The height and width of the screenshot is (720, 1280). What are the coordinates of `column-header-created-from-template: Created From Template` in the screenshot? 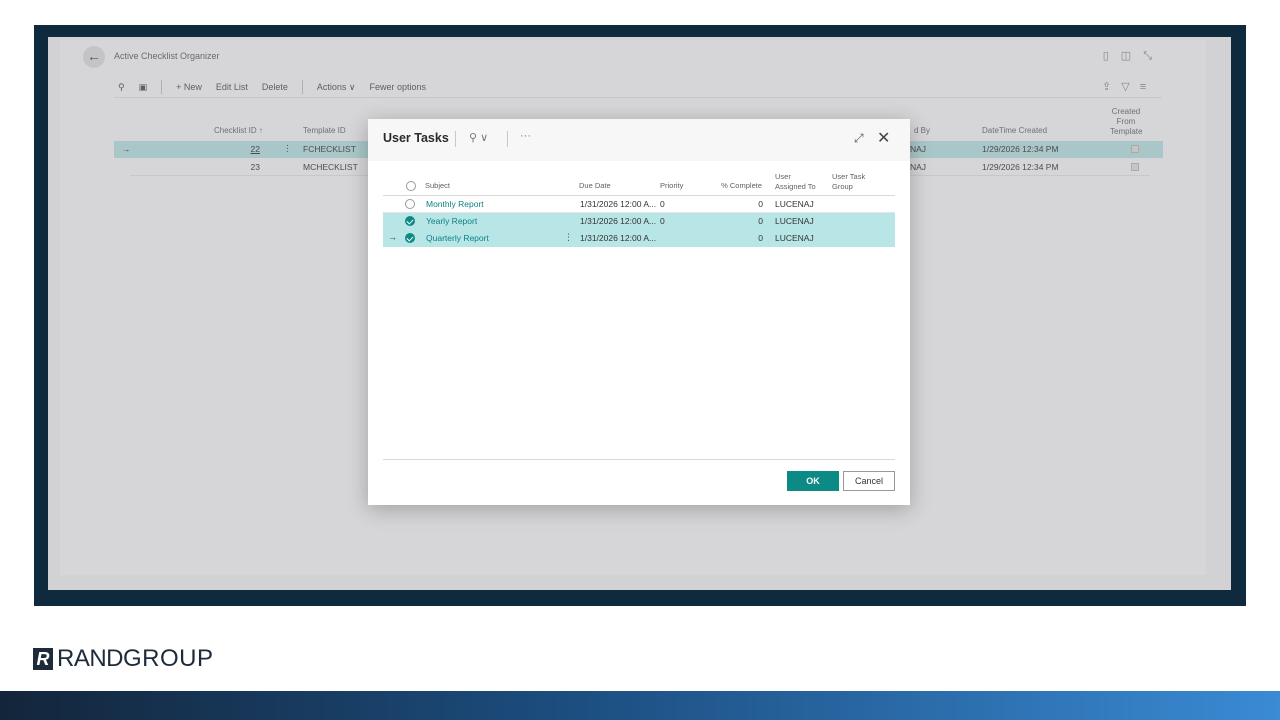 It's located at (1126, 122).